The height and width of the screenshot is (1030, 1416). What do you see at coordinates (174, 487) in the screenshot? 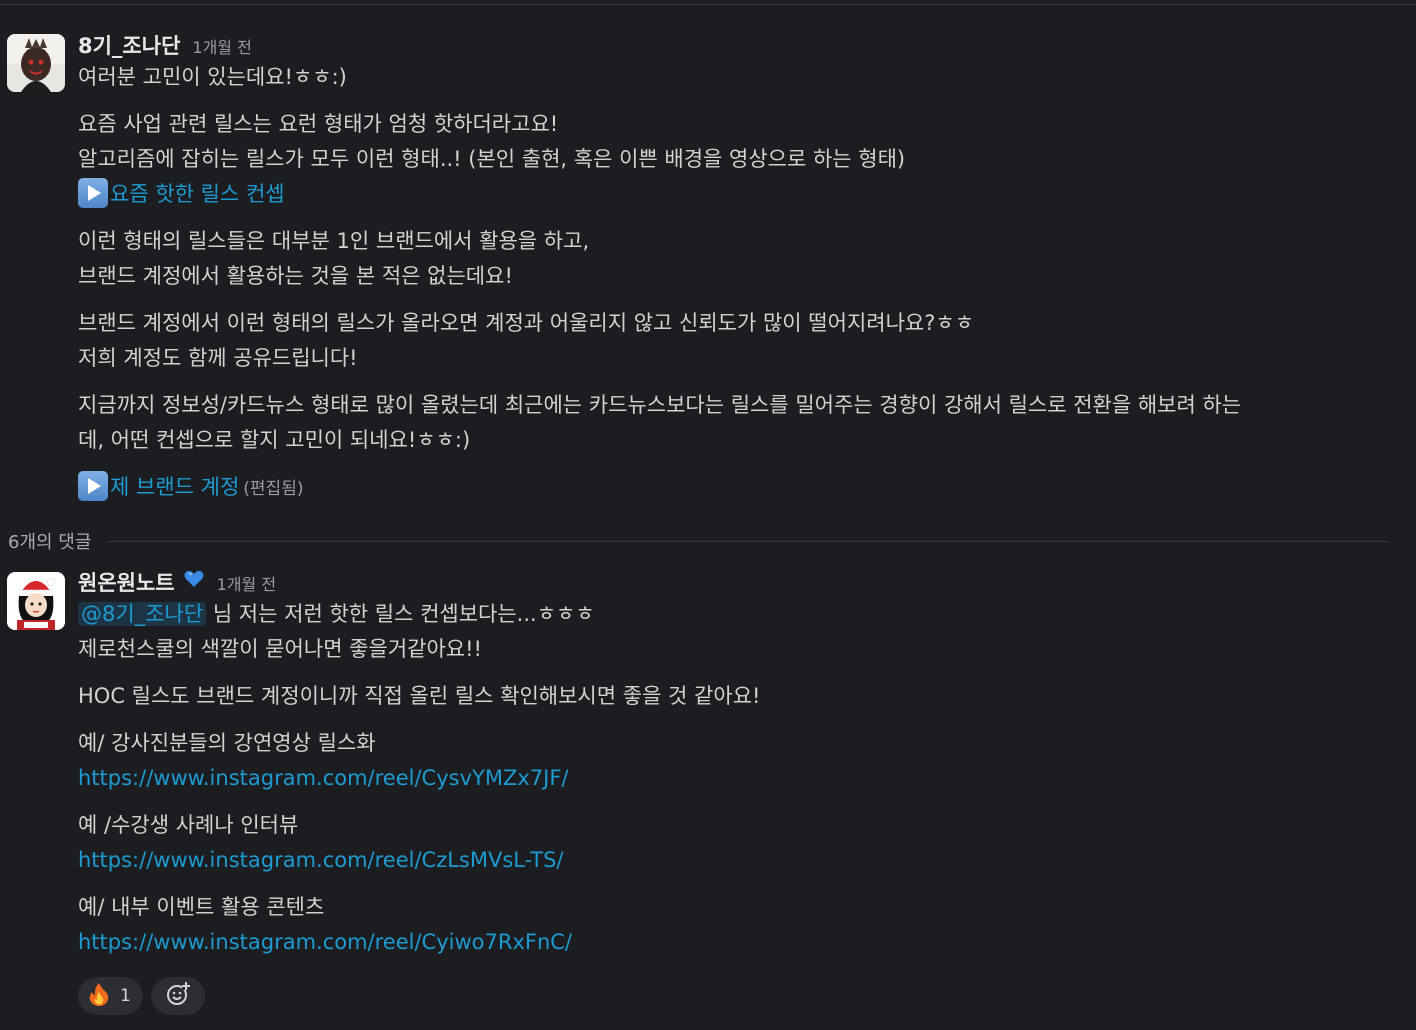
I see `brand-account-link: 제 브랜드 계정` at bounding box center [174, 487].